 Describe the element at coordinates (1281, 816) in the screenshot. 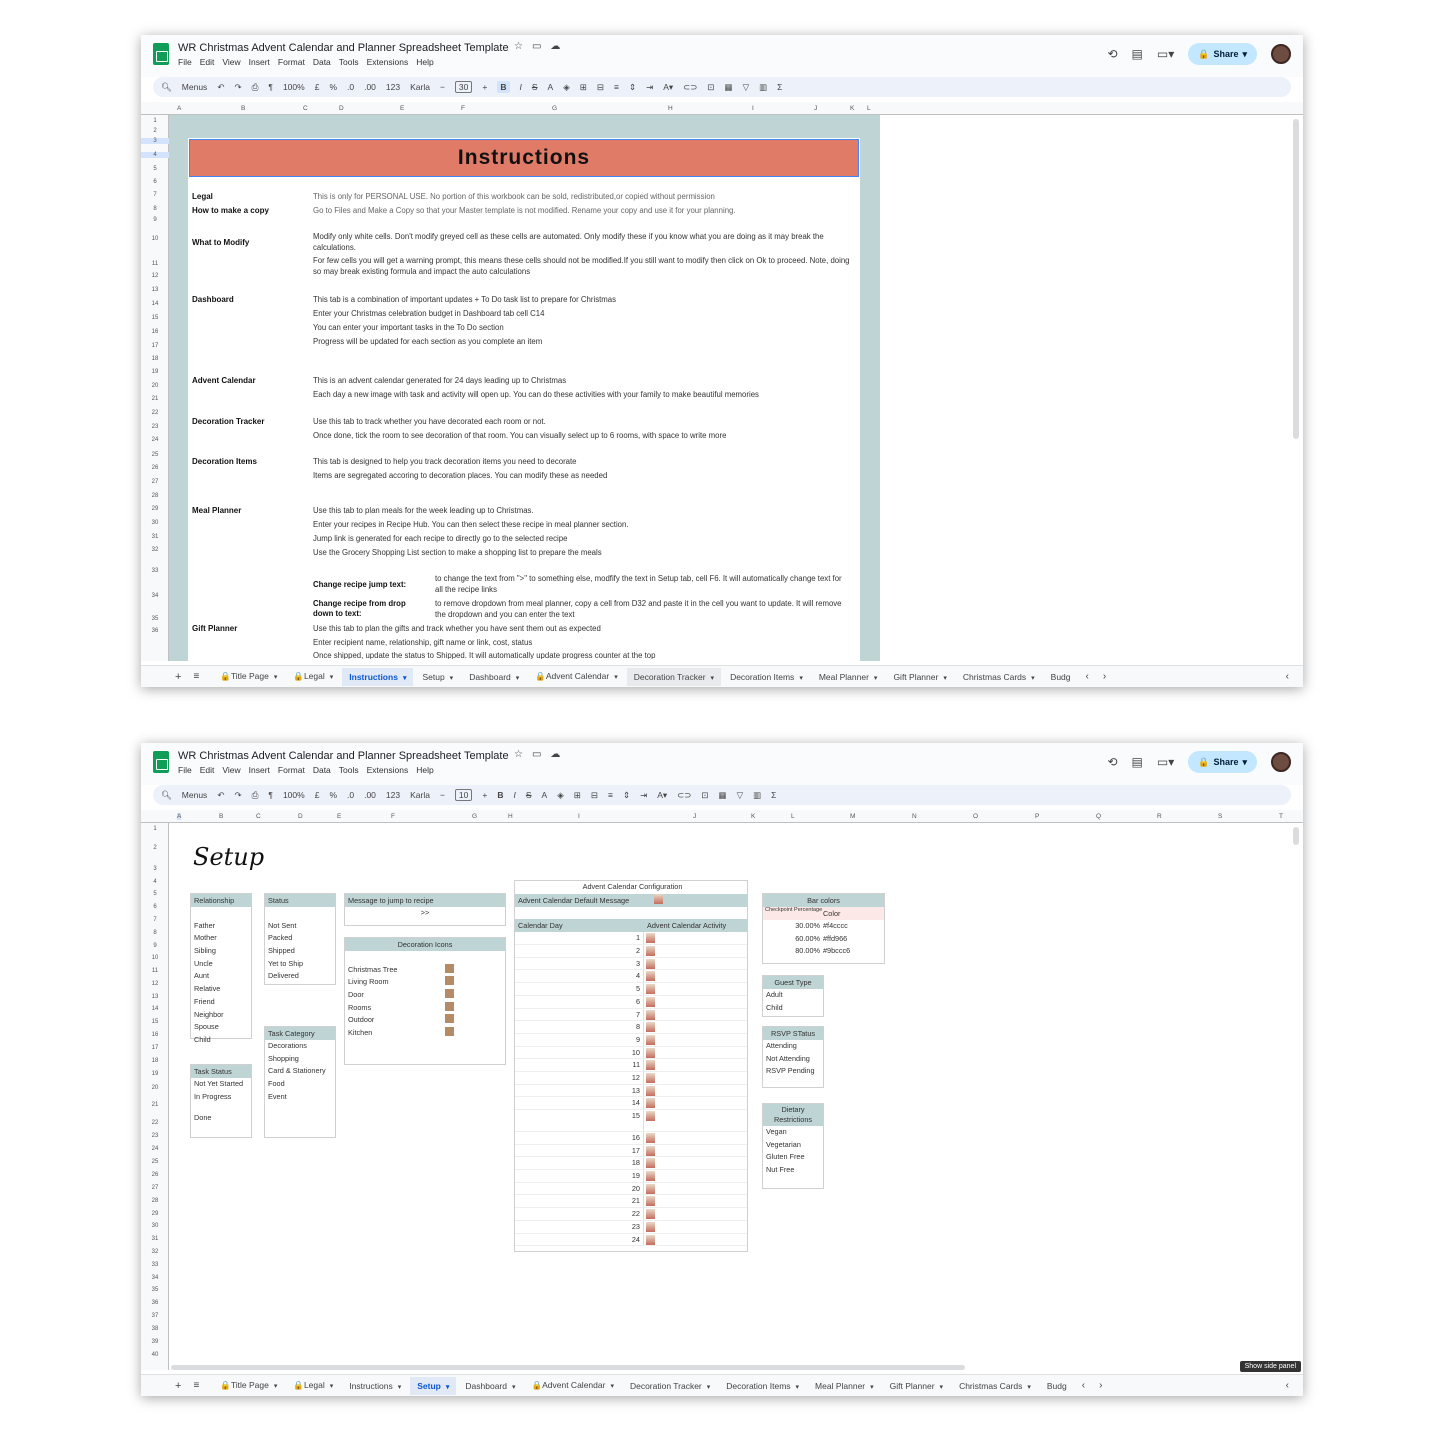

I see `col-header: T` at that location.